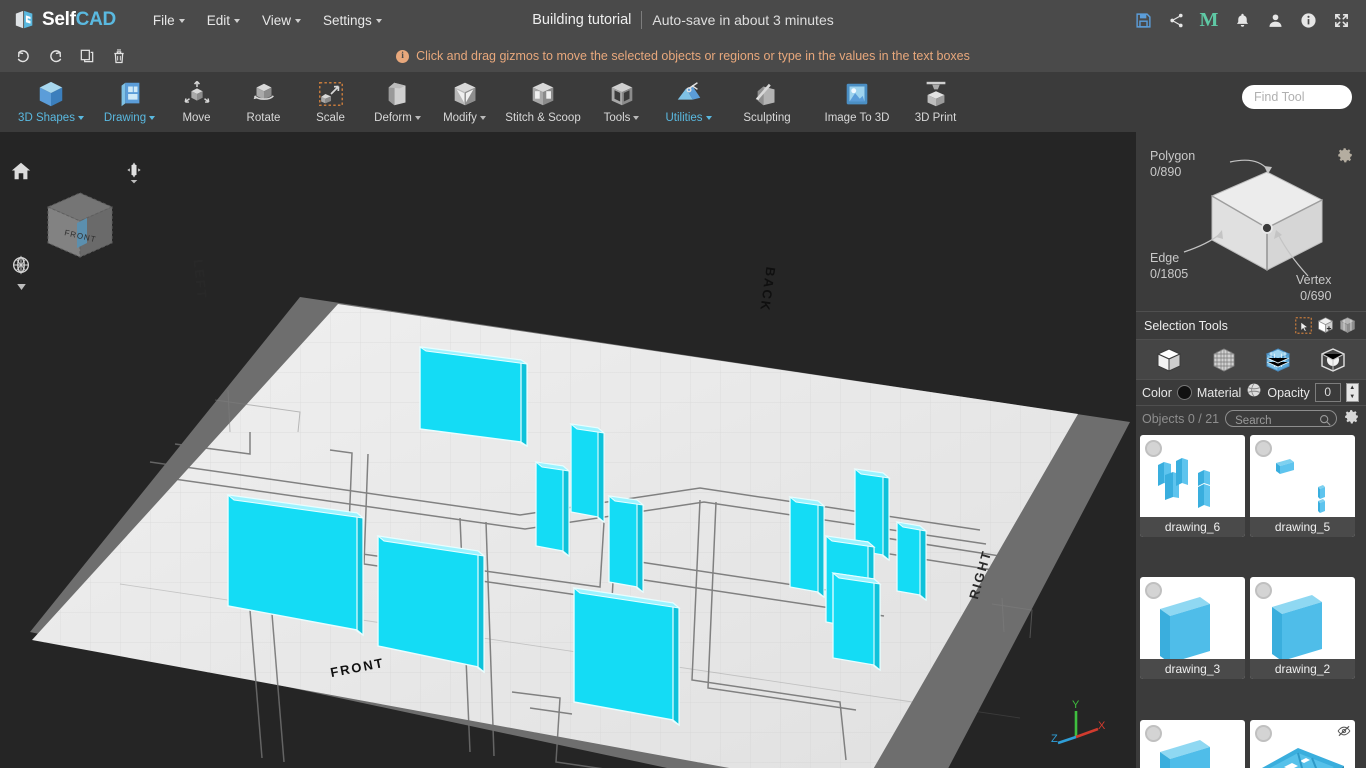 Image resolution: width=1366 pixels, height=768 pixels. I want to click on topology-counts-section: Polygon 0/890 Edge 0/1805 Vertex 0/690, so click(1251, 222).